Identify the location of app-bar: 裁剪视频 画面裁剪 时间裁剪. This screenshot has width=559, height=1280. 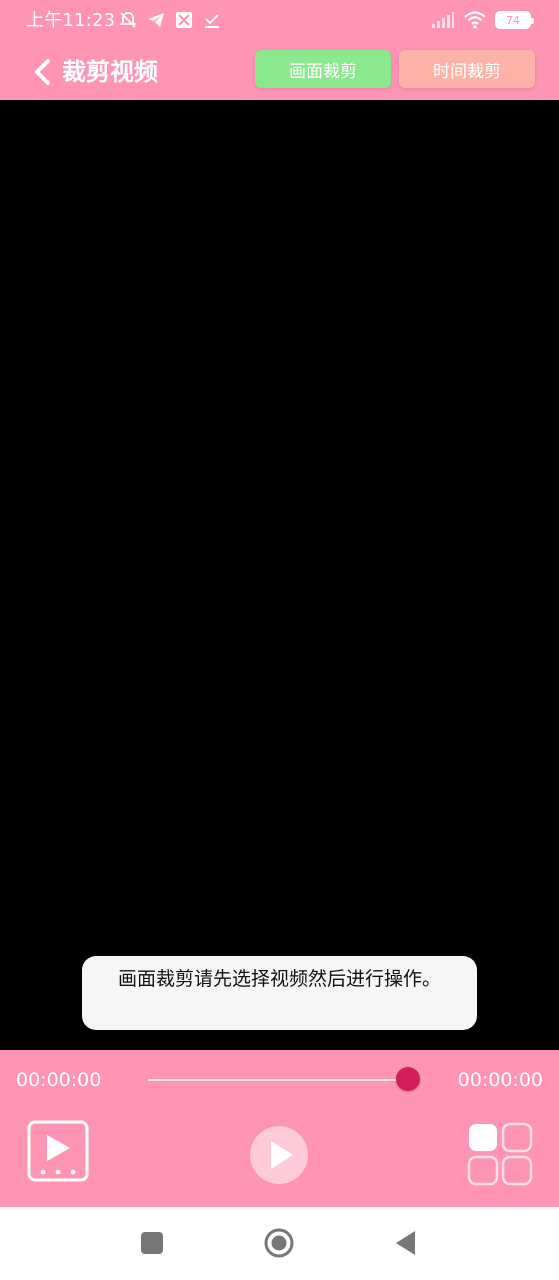
(279, 71).